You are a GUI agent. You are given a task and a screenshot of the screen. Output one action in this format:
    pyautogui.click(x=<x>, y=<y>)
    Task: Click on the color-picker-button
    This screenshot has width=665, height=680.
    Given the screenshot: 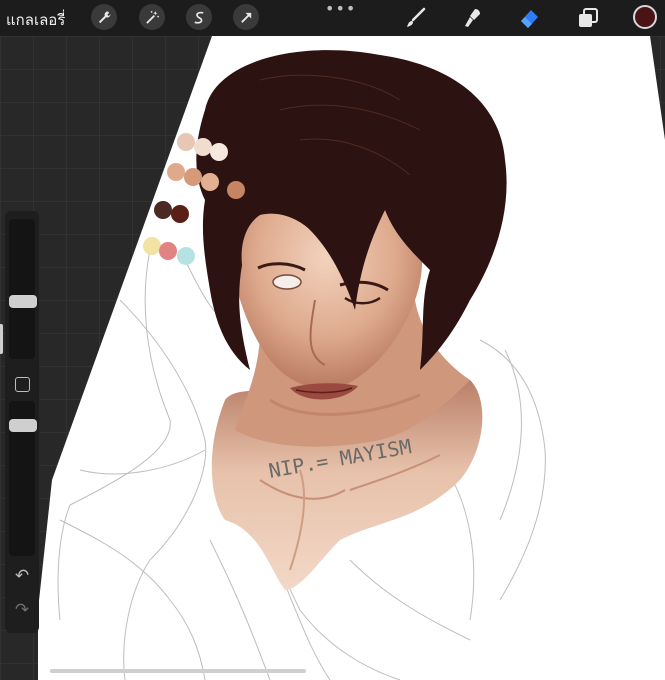 What is the action you would take?
    pyautogui.click(x=645, y=17)
    